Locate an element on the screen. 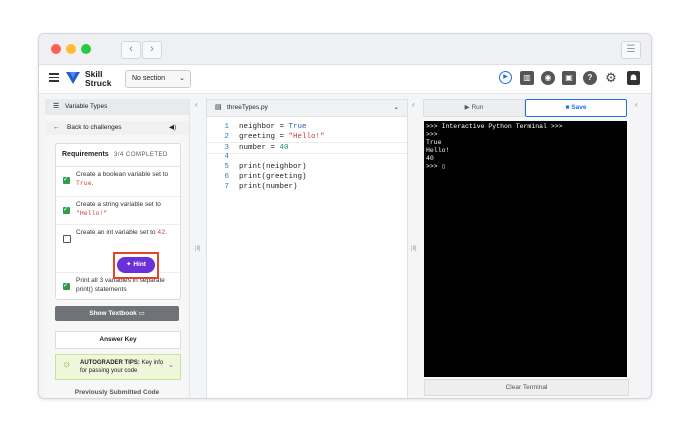 The height and width of the screenshot is (430, 688). collapse-editor-icon: ‹ is located at coordinates (413, 104).